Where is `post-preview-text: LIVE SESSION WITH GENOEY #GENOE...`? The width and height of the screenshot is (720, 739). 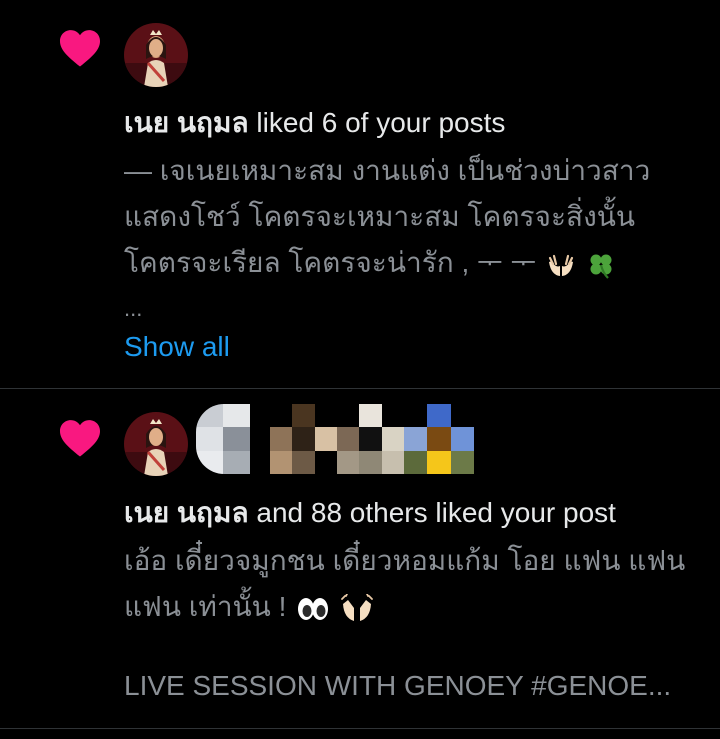
post-preview-text: LIVE SESSION WITH GENOEY #GENOE... is located at coordinates (398, 685).